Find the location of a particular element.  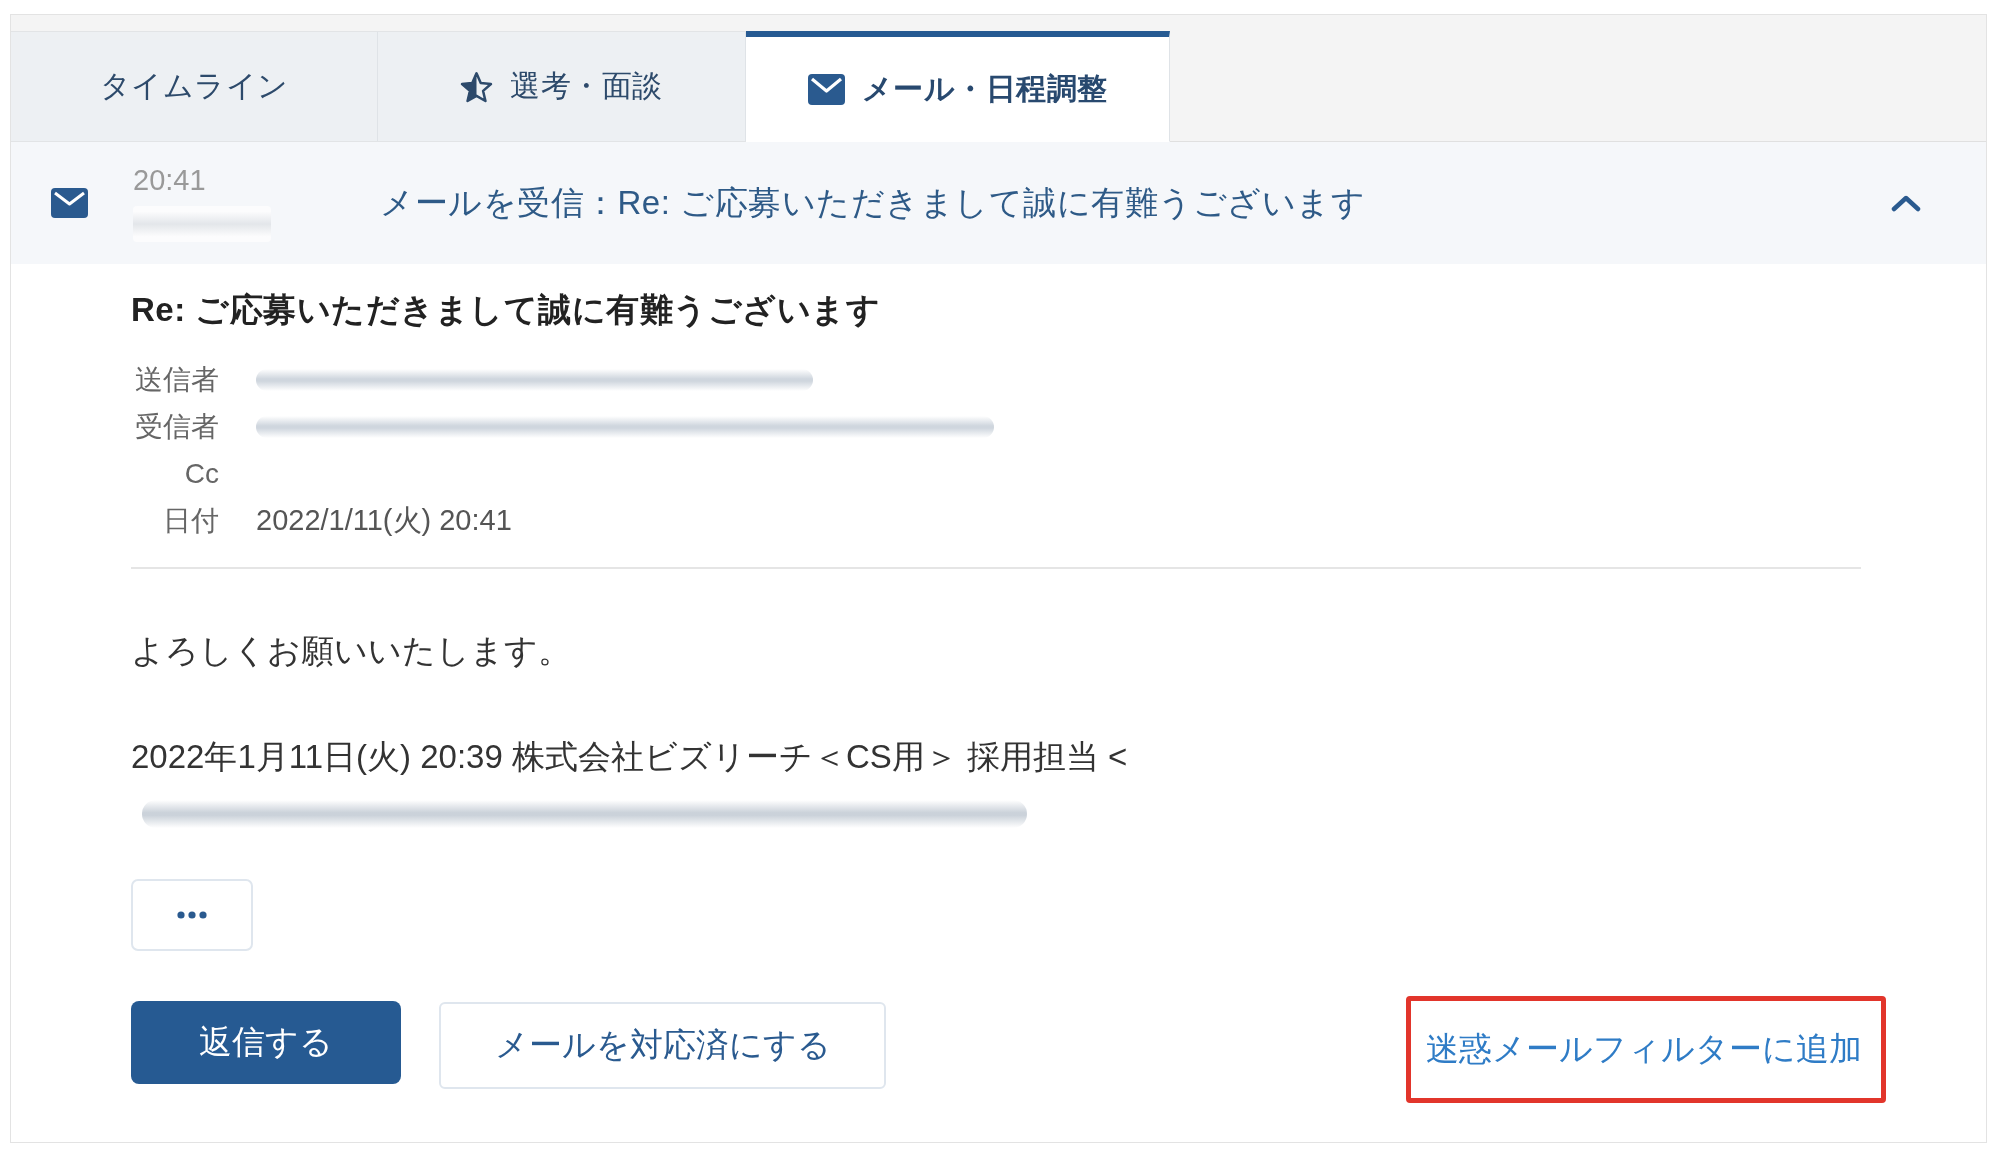

reply-button: 返信する is located at coordinates (266, 1042).